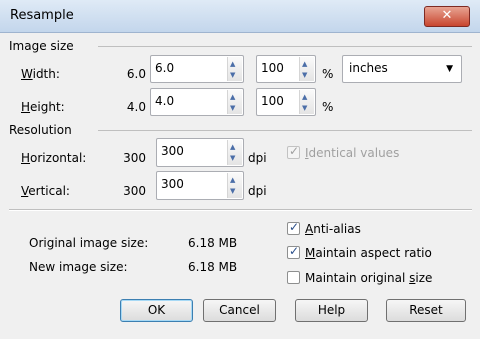 The width and height of the screenshot is (480, 339). I want to click on height-original-value: 4.0, so click(136, 107).